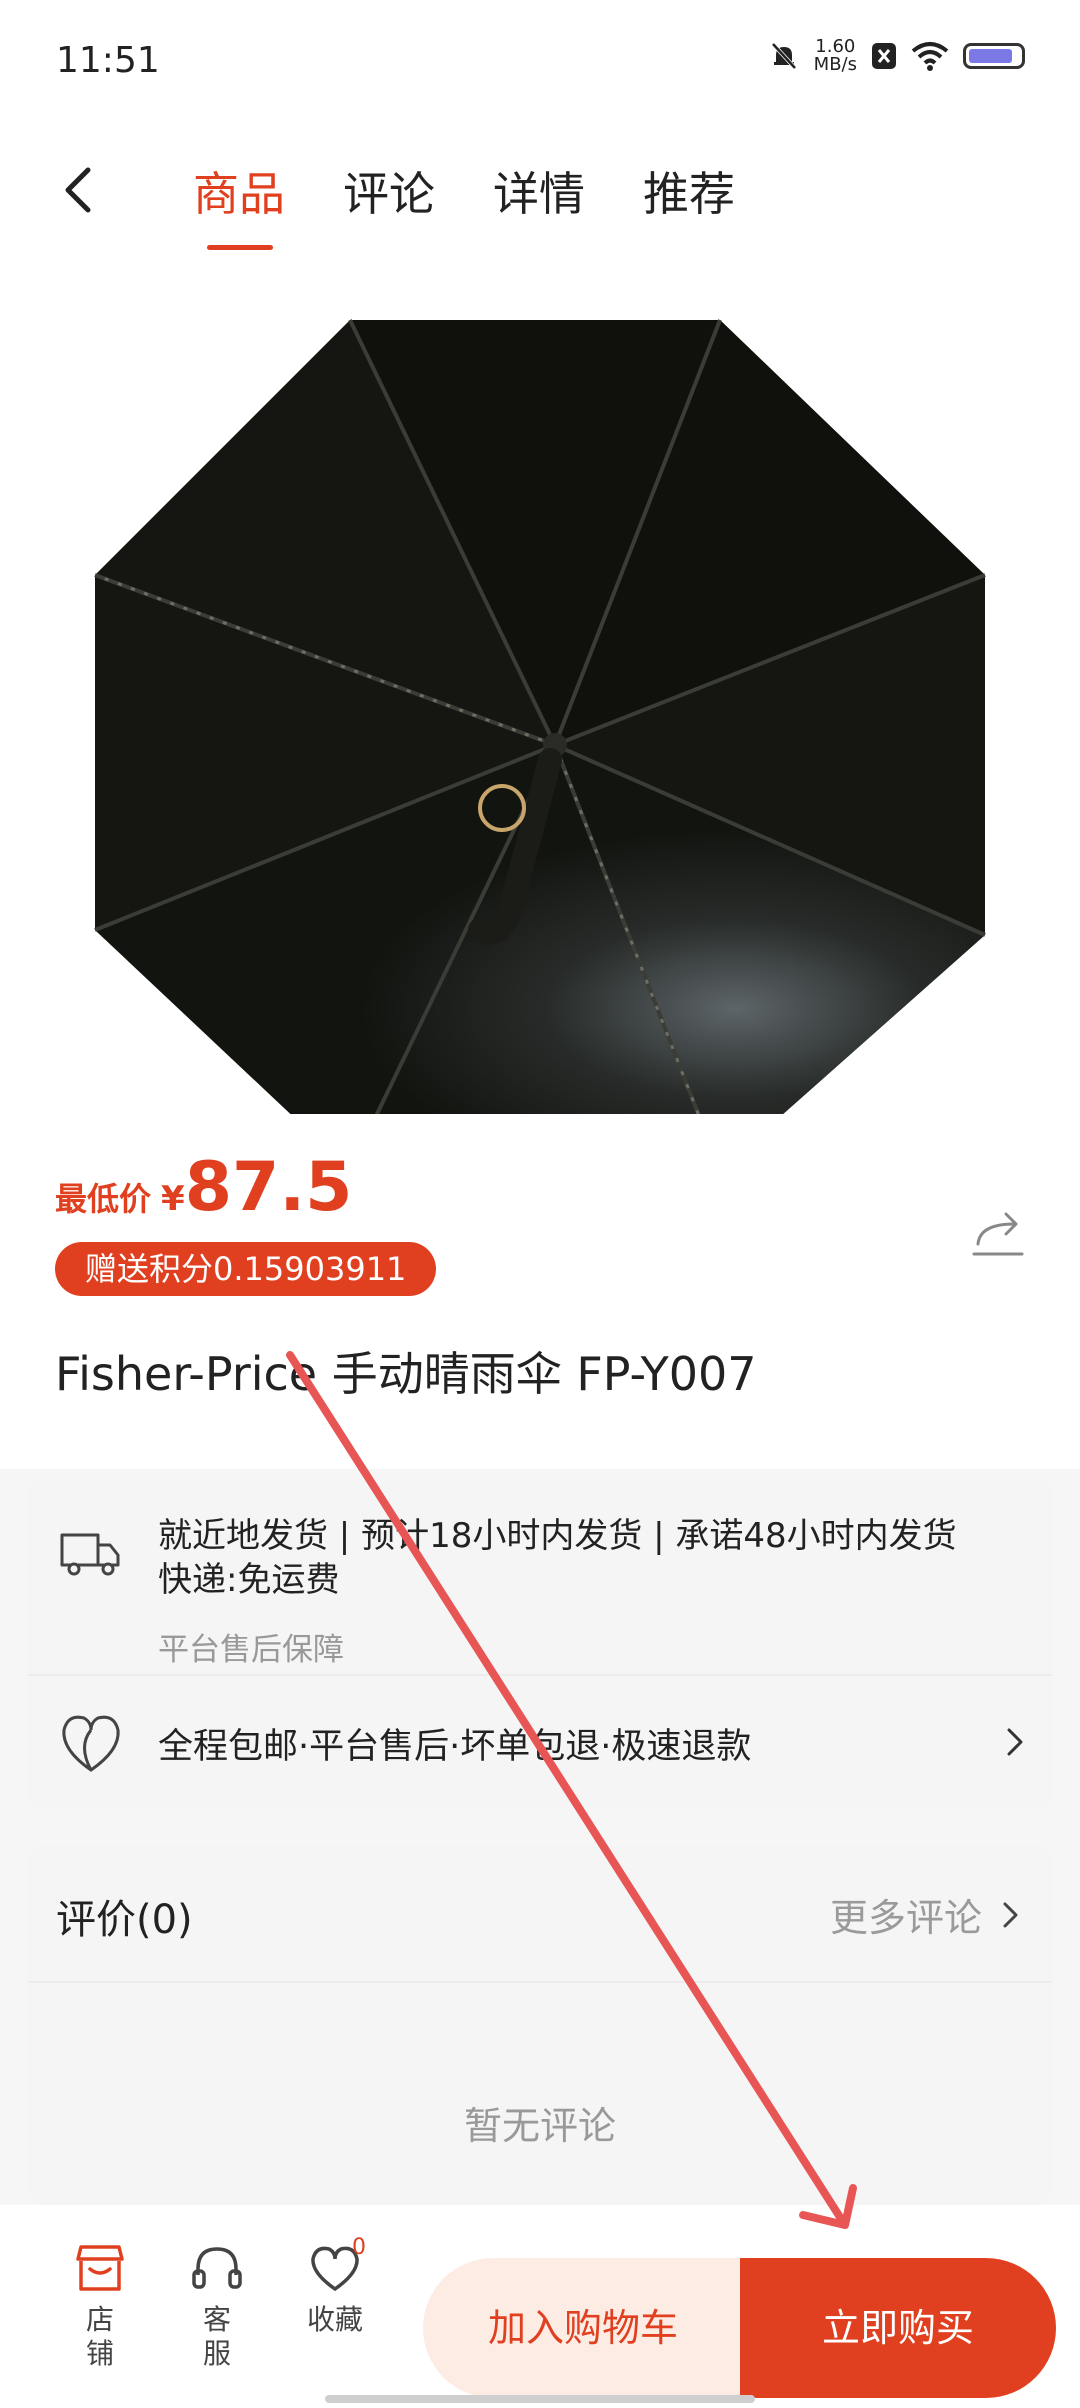 This screenshot has height=2408, width=1080. What do you see at coordinates (217, 2268) in the screenshot?
I see `headset-icon` at bounding box center [217, 2268].